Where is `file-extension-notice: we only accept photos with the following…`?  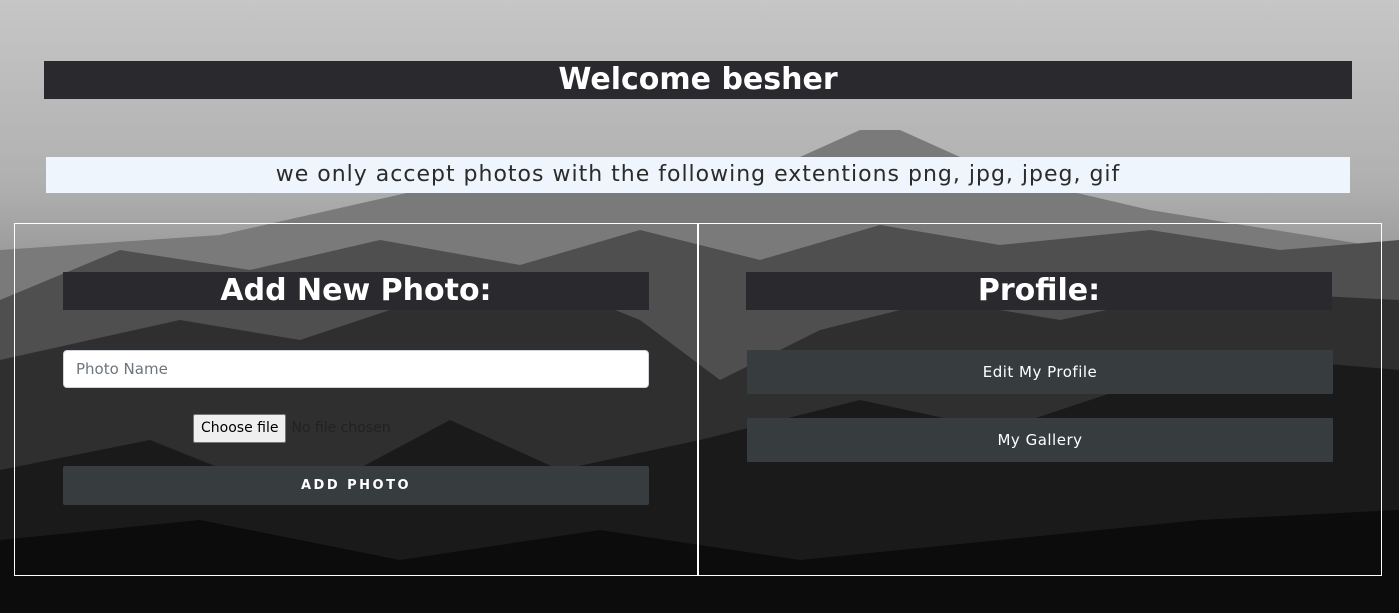
file-extension-notice: we only accept photos with the following… is located at coordinates (698, 175).